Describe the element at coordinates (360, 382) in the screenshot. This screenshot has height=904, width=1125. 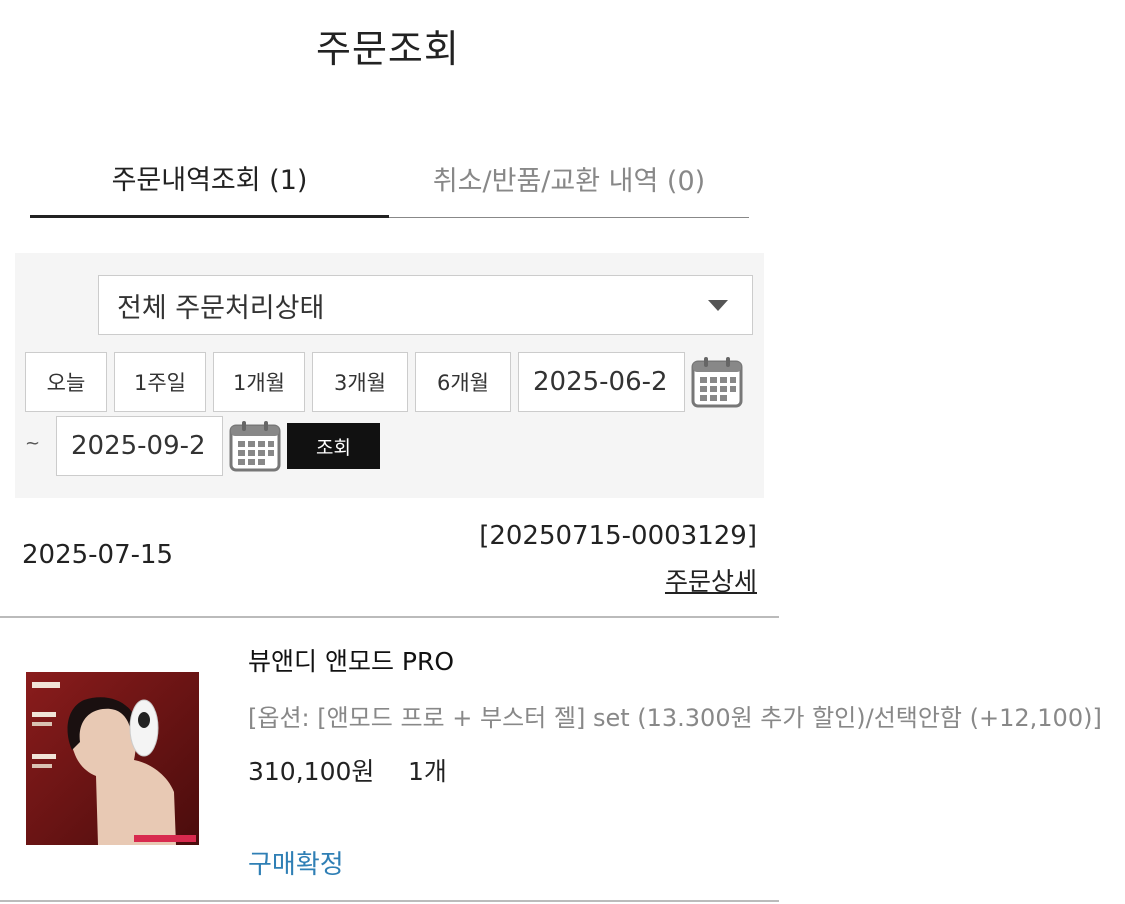
I see `period-3months-button: 3개월` at that location.